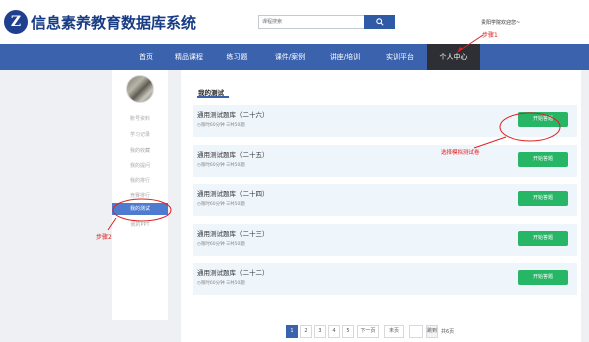 This screenshot has width=589, height=342. Describe the element at coordinates (237, 57) in the screenshot. I see `nav-exercises: 练习题` at that location.